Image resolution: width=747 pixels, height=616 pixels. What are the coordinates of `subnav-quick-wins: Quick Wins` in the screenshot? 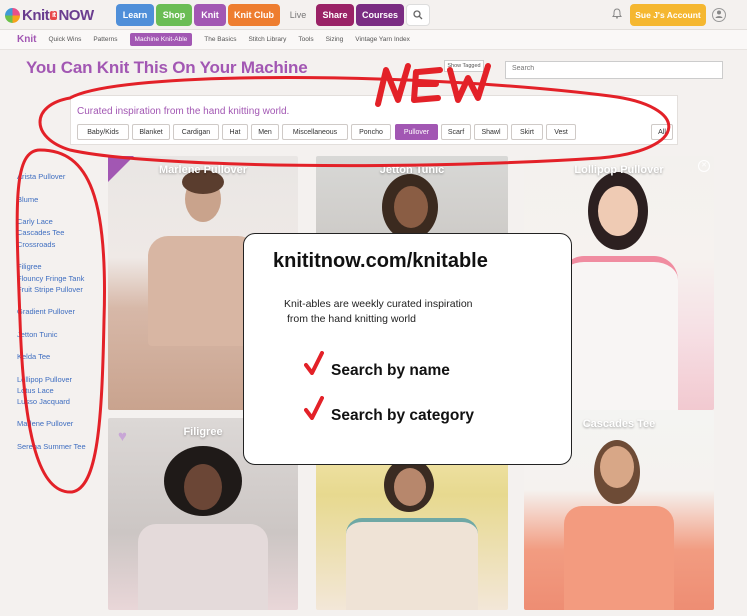 It's located at (64, 39).